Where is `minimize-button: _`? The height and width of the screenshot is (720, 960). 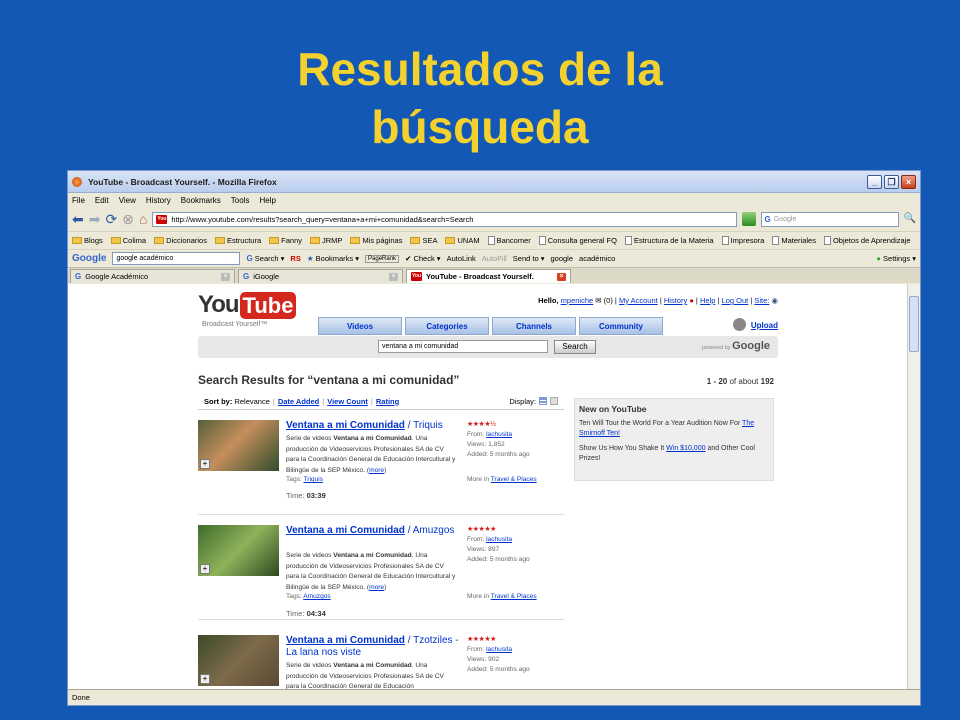 minimize-button: _ is located at coordinates (874, 181).